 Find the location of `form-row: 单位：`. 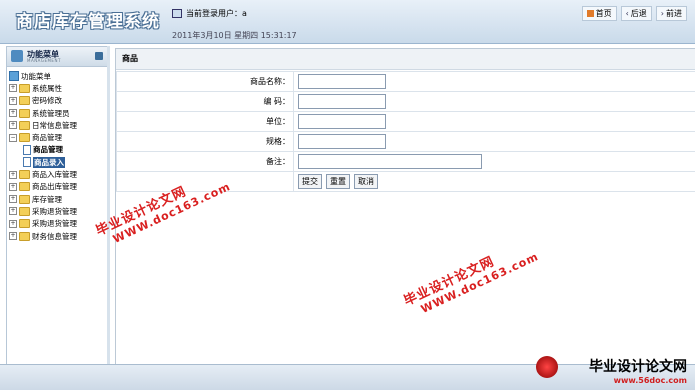

form-row: 单位： is located at coordinates (406, 122).